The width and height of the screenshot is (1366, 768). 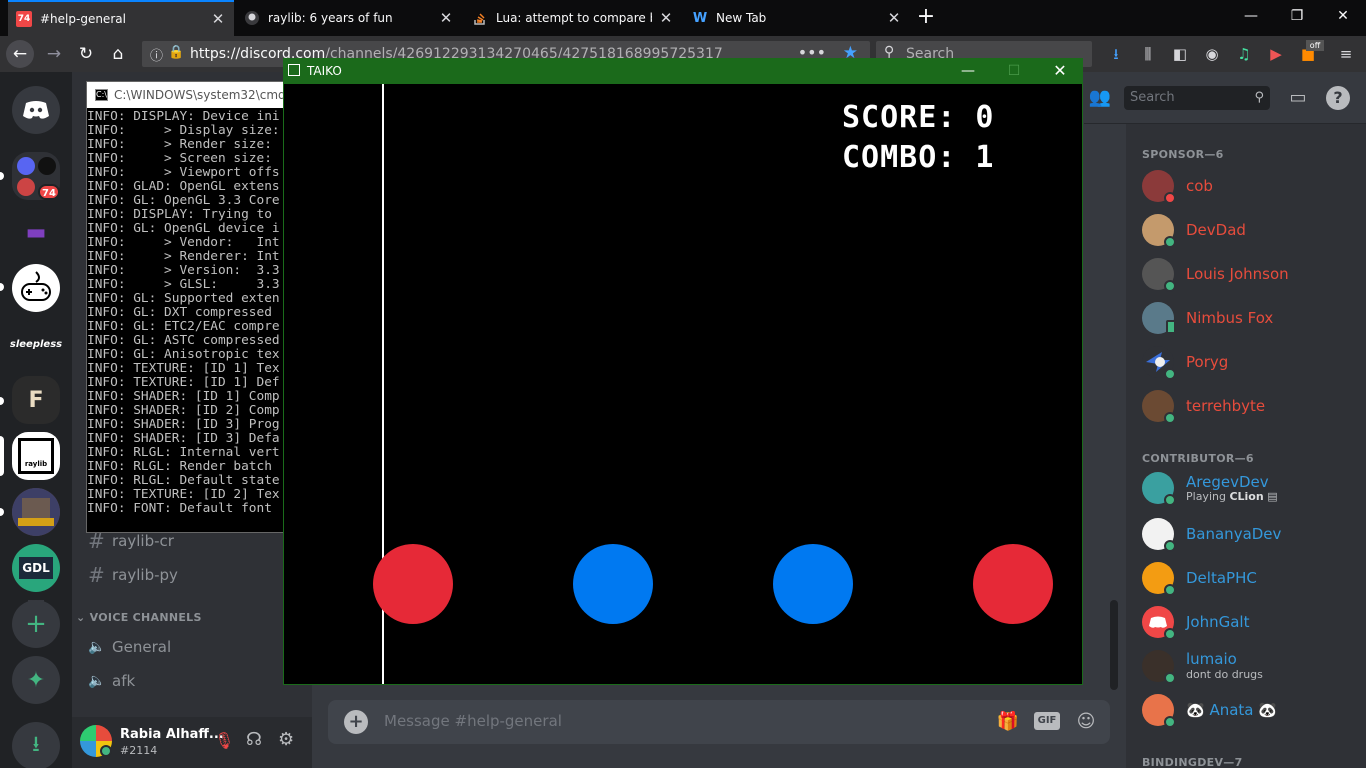 What do you see at coordinates (1252, 488) in the screenshot?
I see `member-item: AregevDev Playing CLion ▤` at bounding box center [1252, 488].